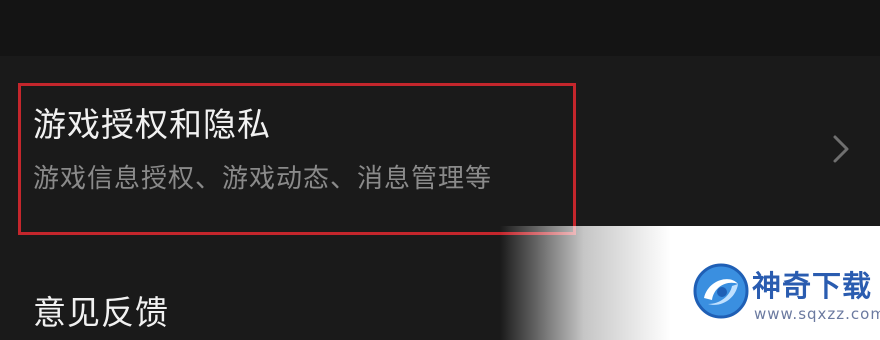 The image size is (880, 340). What do you see at coordinates (721, 291) in the screenshot?
I see `swirl-logo-icon` at bounding box center [721, 291].